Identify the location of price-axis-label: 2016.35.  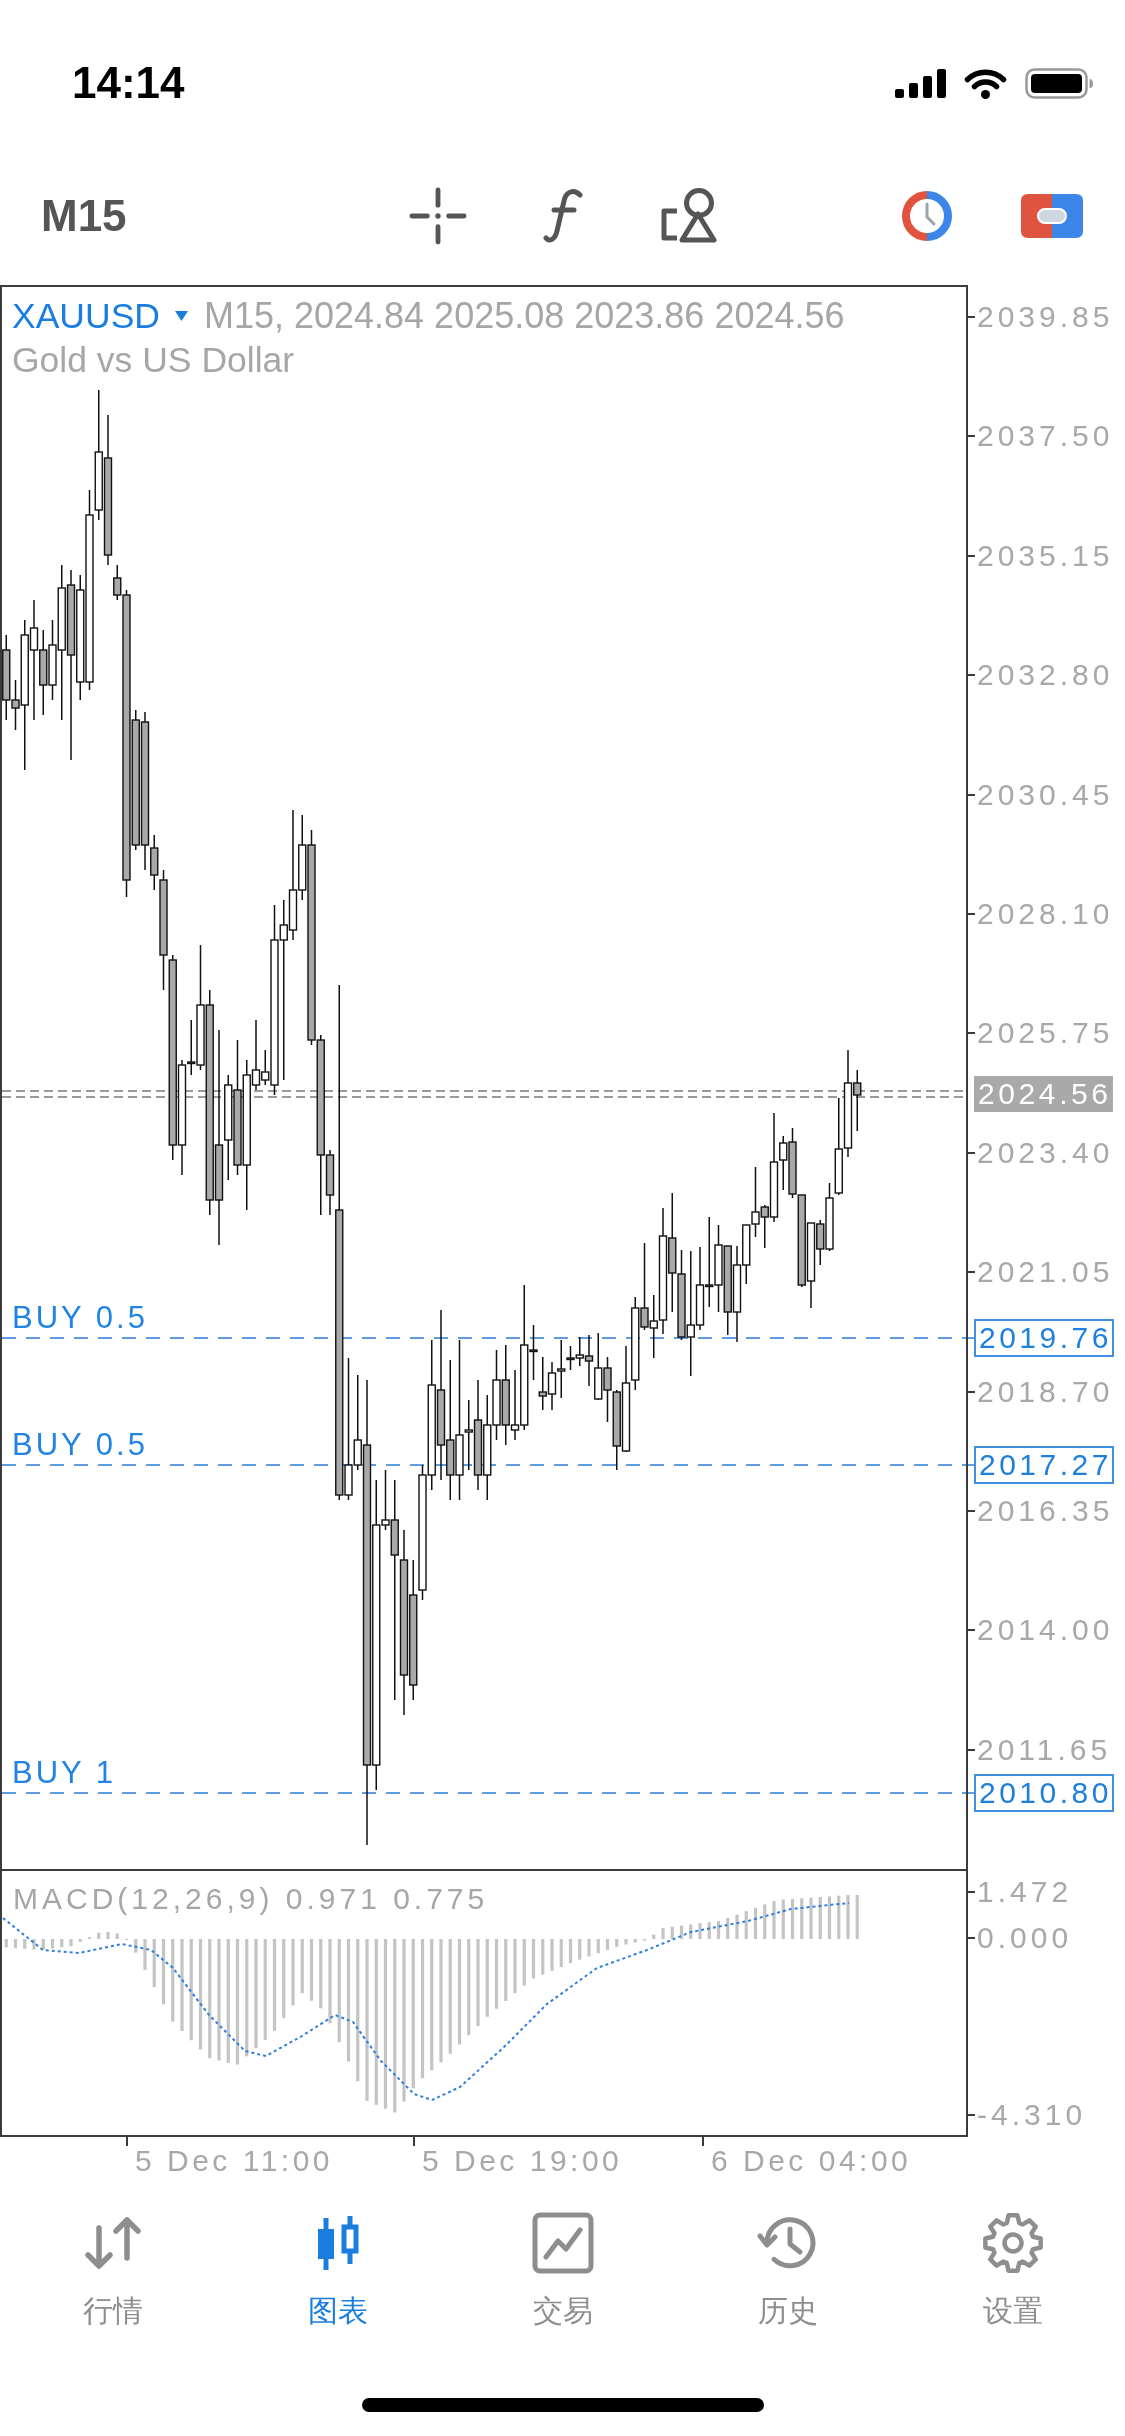
(1045, 1511).